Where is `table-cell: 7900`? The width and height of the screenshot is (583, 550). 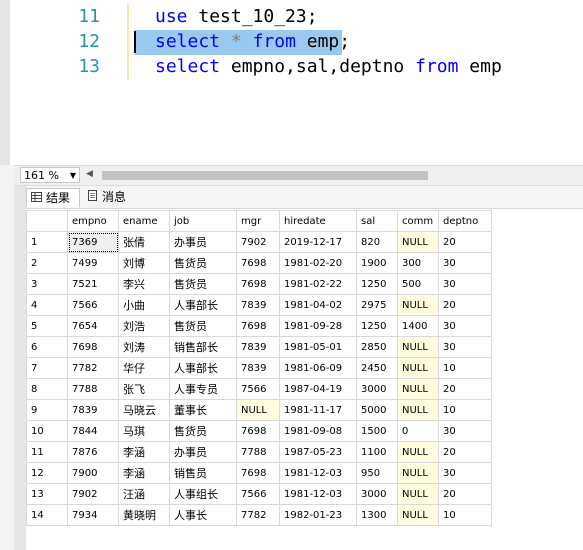 table-cell: 7900 is located at coordinates (93, 473).